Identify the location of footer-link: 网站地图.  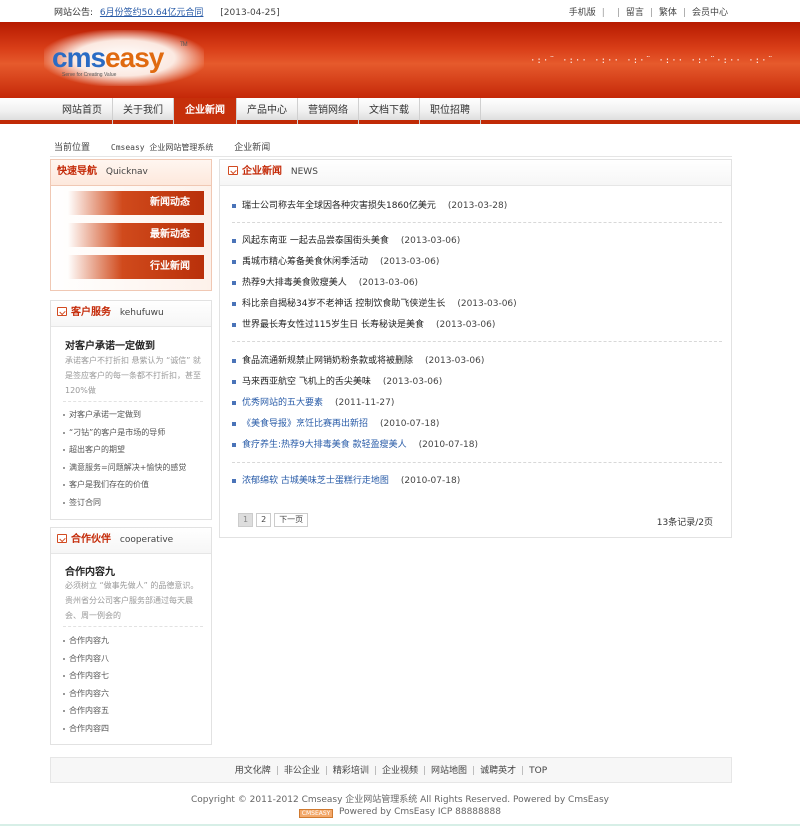
(449, 771).